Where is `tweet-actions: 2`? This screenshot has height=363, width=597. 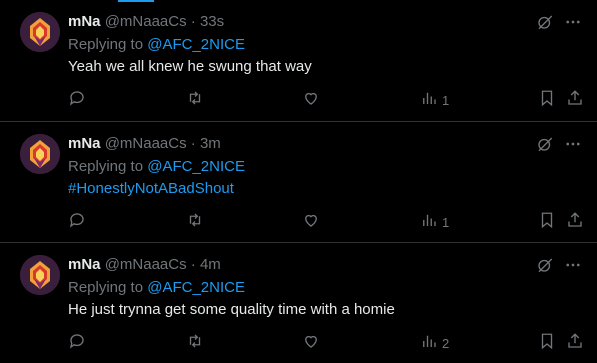 tweet-actions: 2 is located at coordinates (328, 343).